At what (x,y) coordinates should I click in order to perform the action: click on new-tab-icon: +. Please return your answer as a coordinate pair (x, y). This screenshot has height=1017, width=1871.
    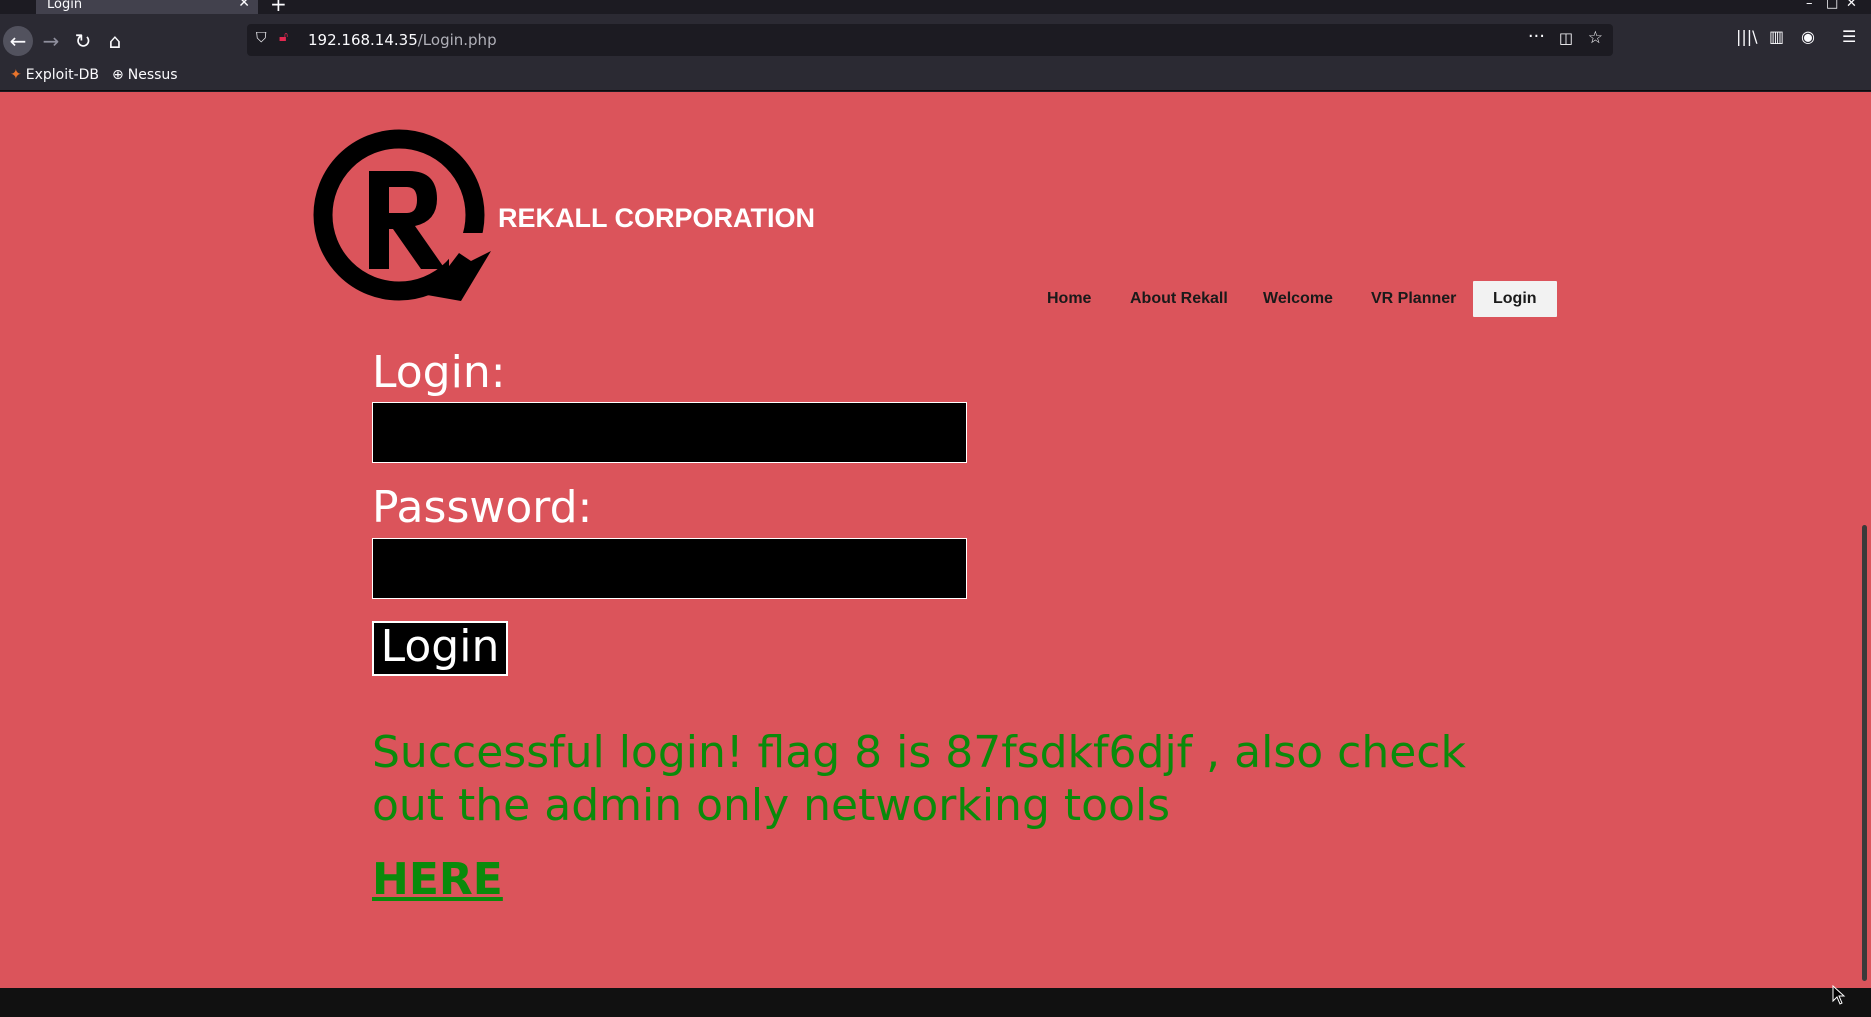
    Looking at the image, I should click on (278, 7).